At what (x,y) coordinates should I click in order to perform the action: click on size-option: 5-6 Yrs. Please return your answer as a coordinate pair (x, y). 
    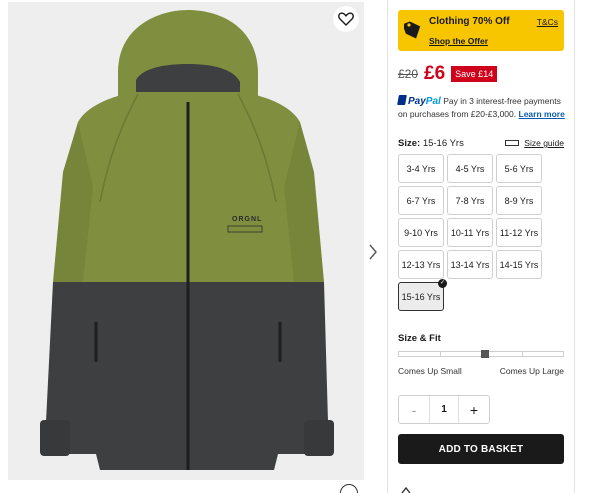
    Looking at the image, I should click on (519, 168).